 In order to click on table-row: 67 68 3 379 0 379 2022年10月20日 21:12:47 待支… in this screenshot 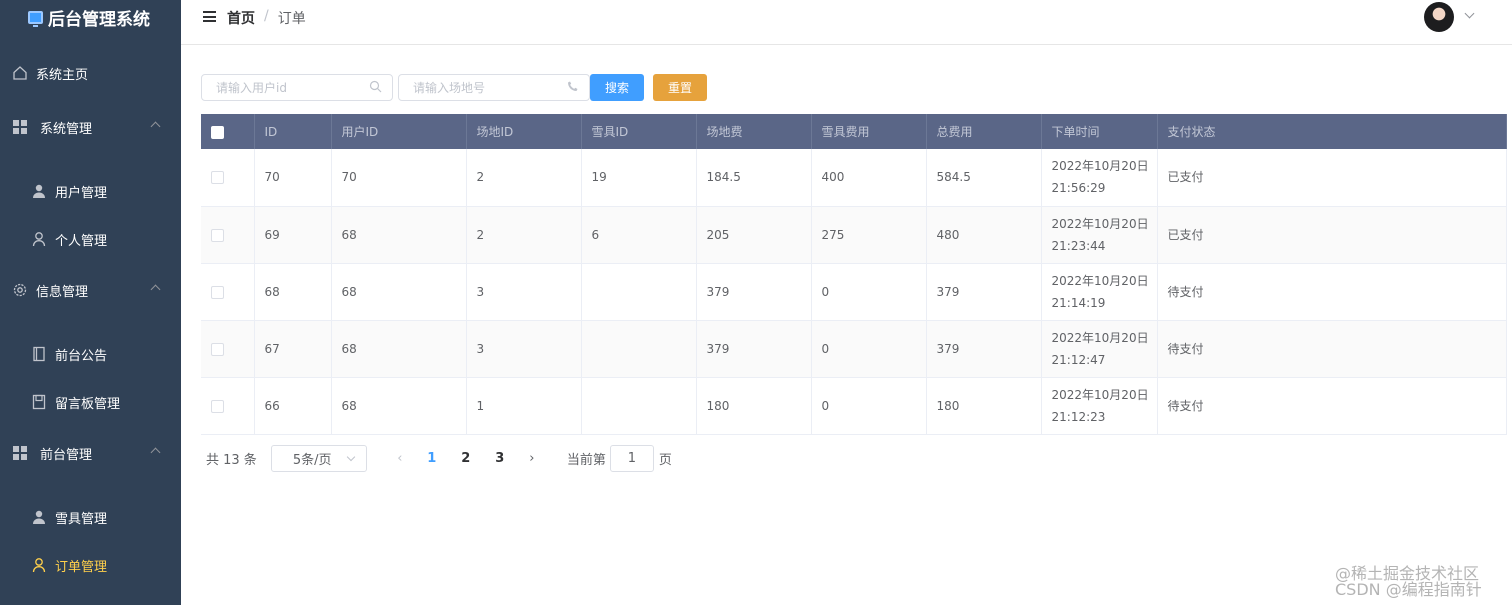, I will do `click(854, 349)`.